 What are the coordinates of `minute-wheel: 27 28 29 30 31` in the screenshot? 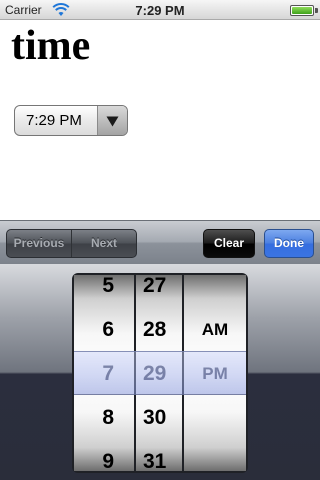 It's located at (159, 373).